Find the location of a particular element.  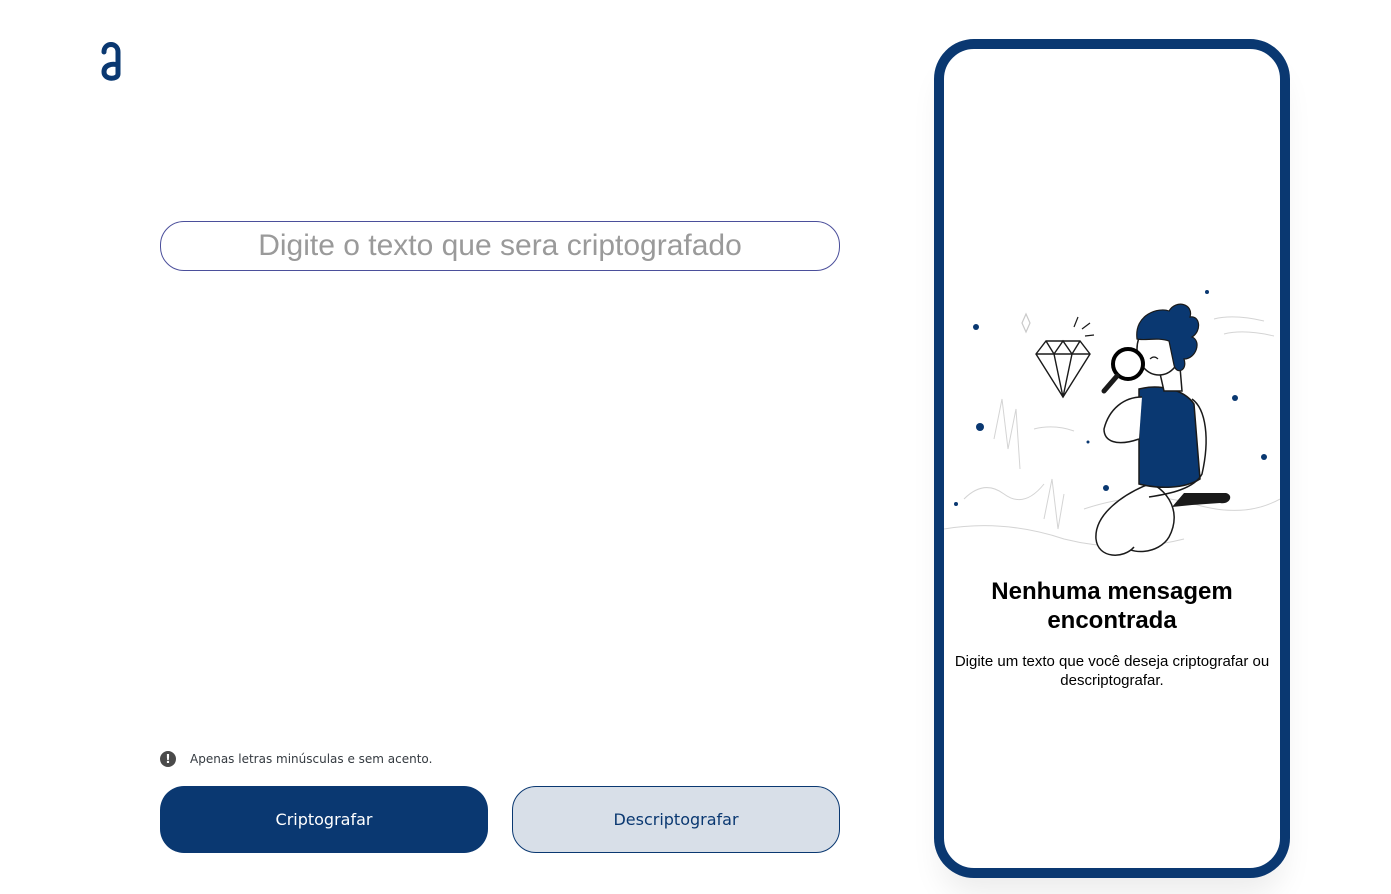

encrypt-button: Criptografar is located at coordinates (324, 819).